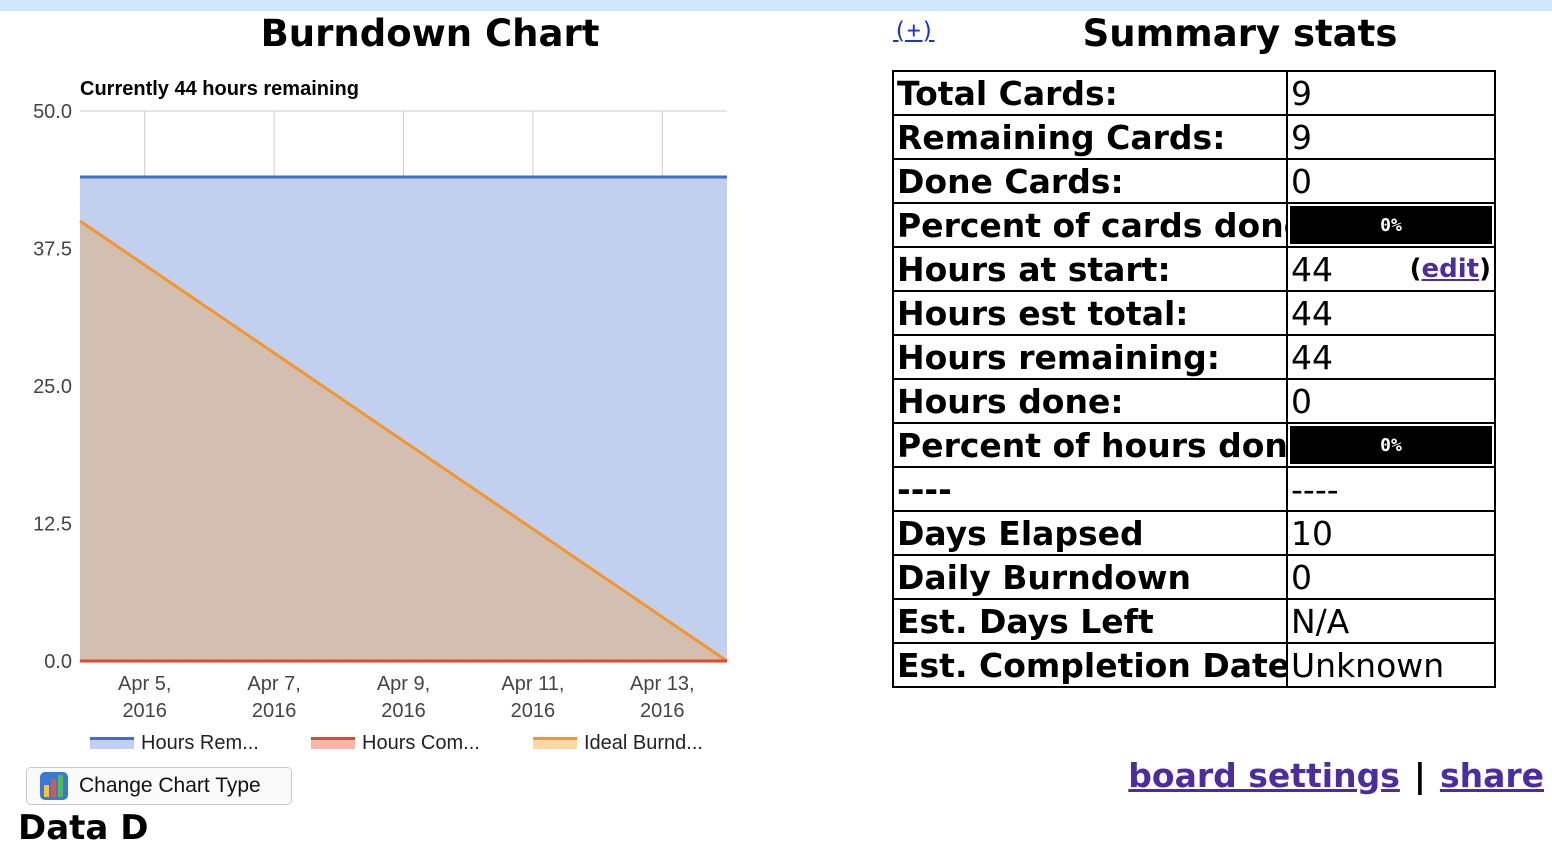 Image resolution: width=1552 pixels, height=848 pixels. Describe the element at coordinates (1485, 269) in the screenshot. I see `edit-paren-close: )` at that location.